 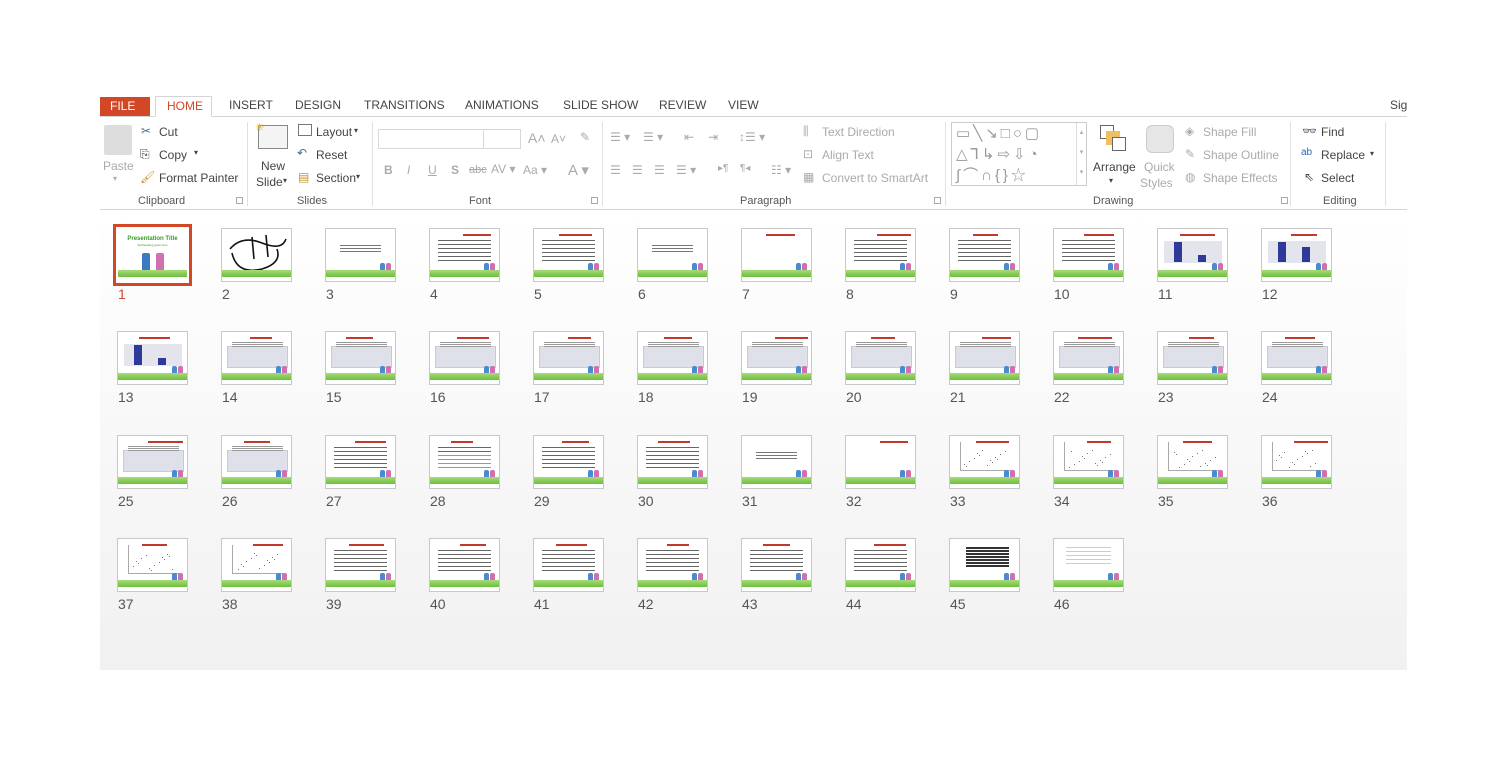 I want to click on cut-button: Cut, so click(x=168, y=132).